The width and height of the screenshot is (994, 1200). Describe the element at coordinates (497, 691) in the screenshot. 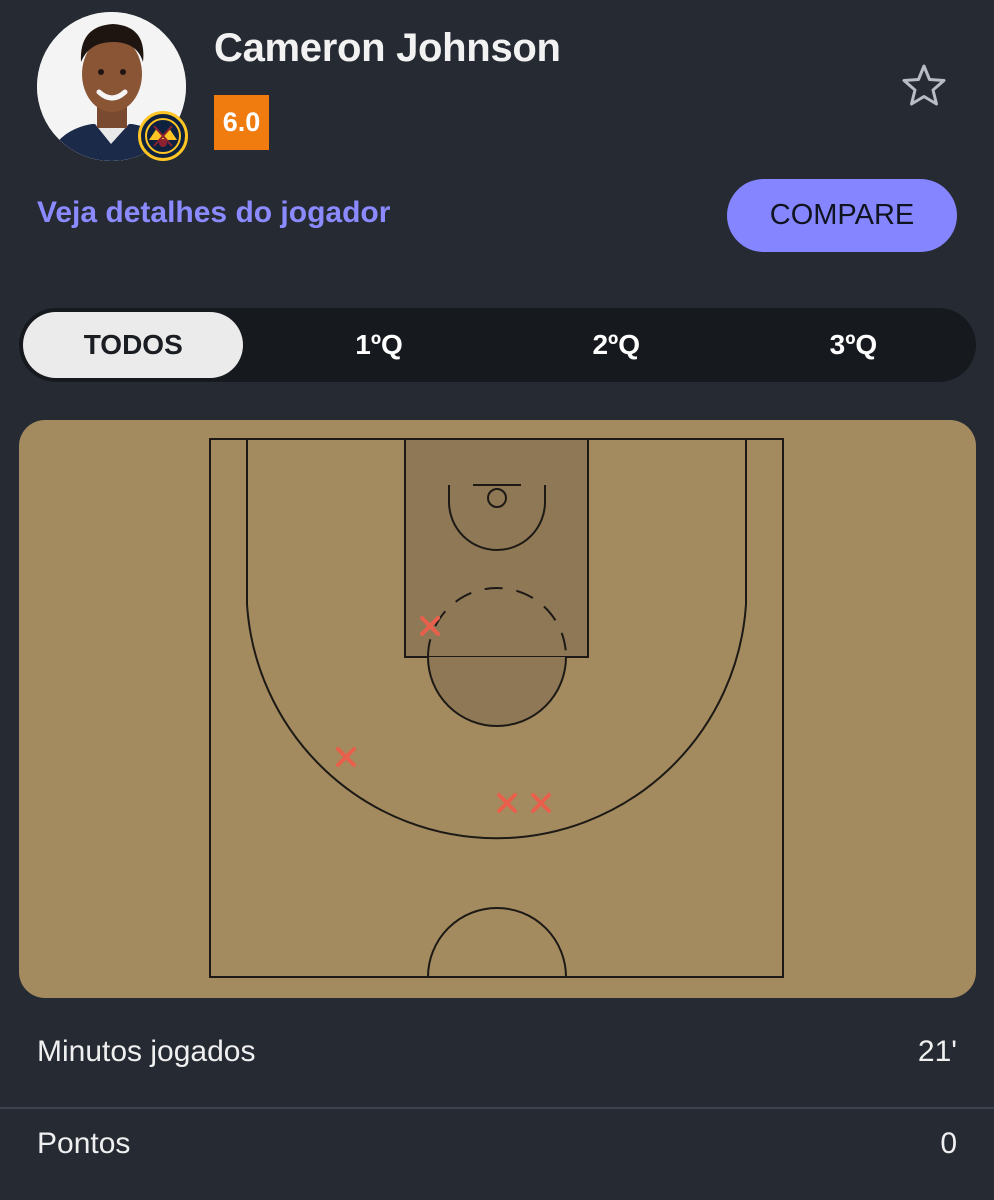

I see `free-throw-circle` at that location.